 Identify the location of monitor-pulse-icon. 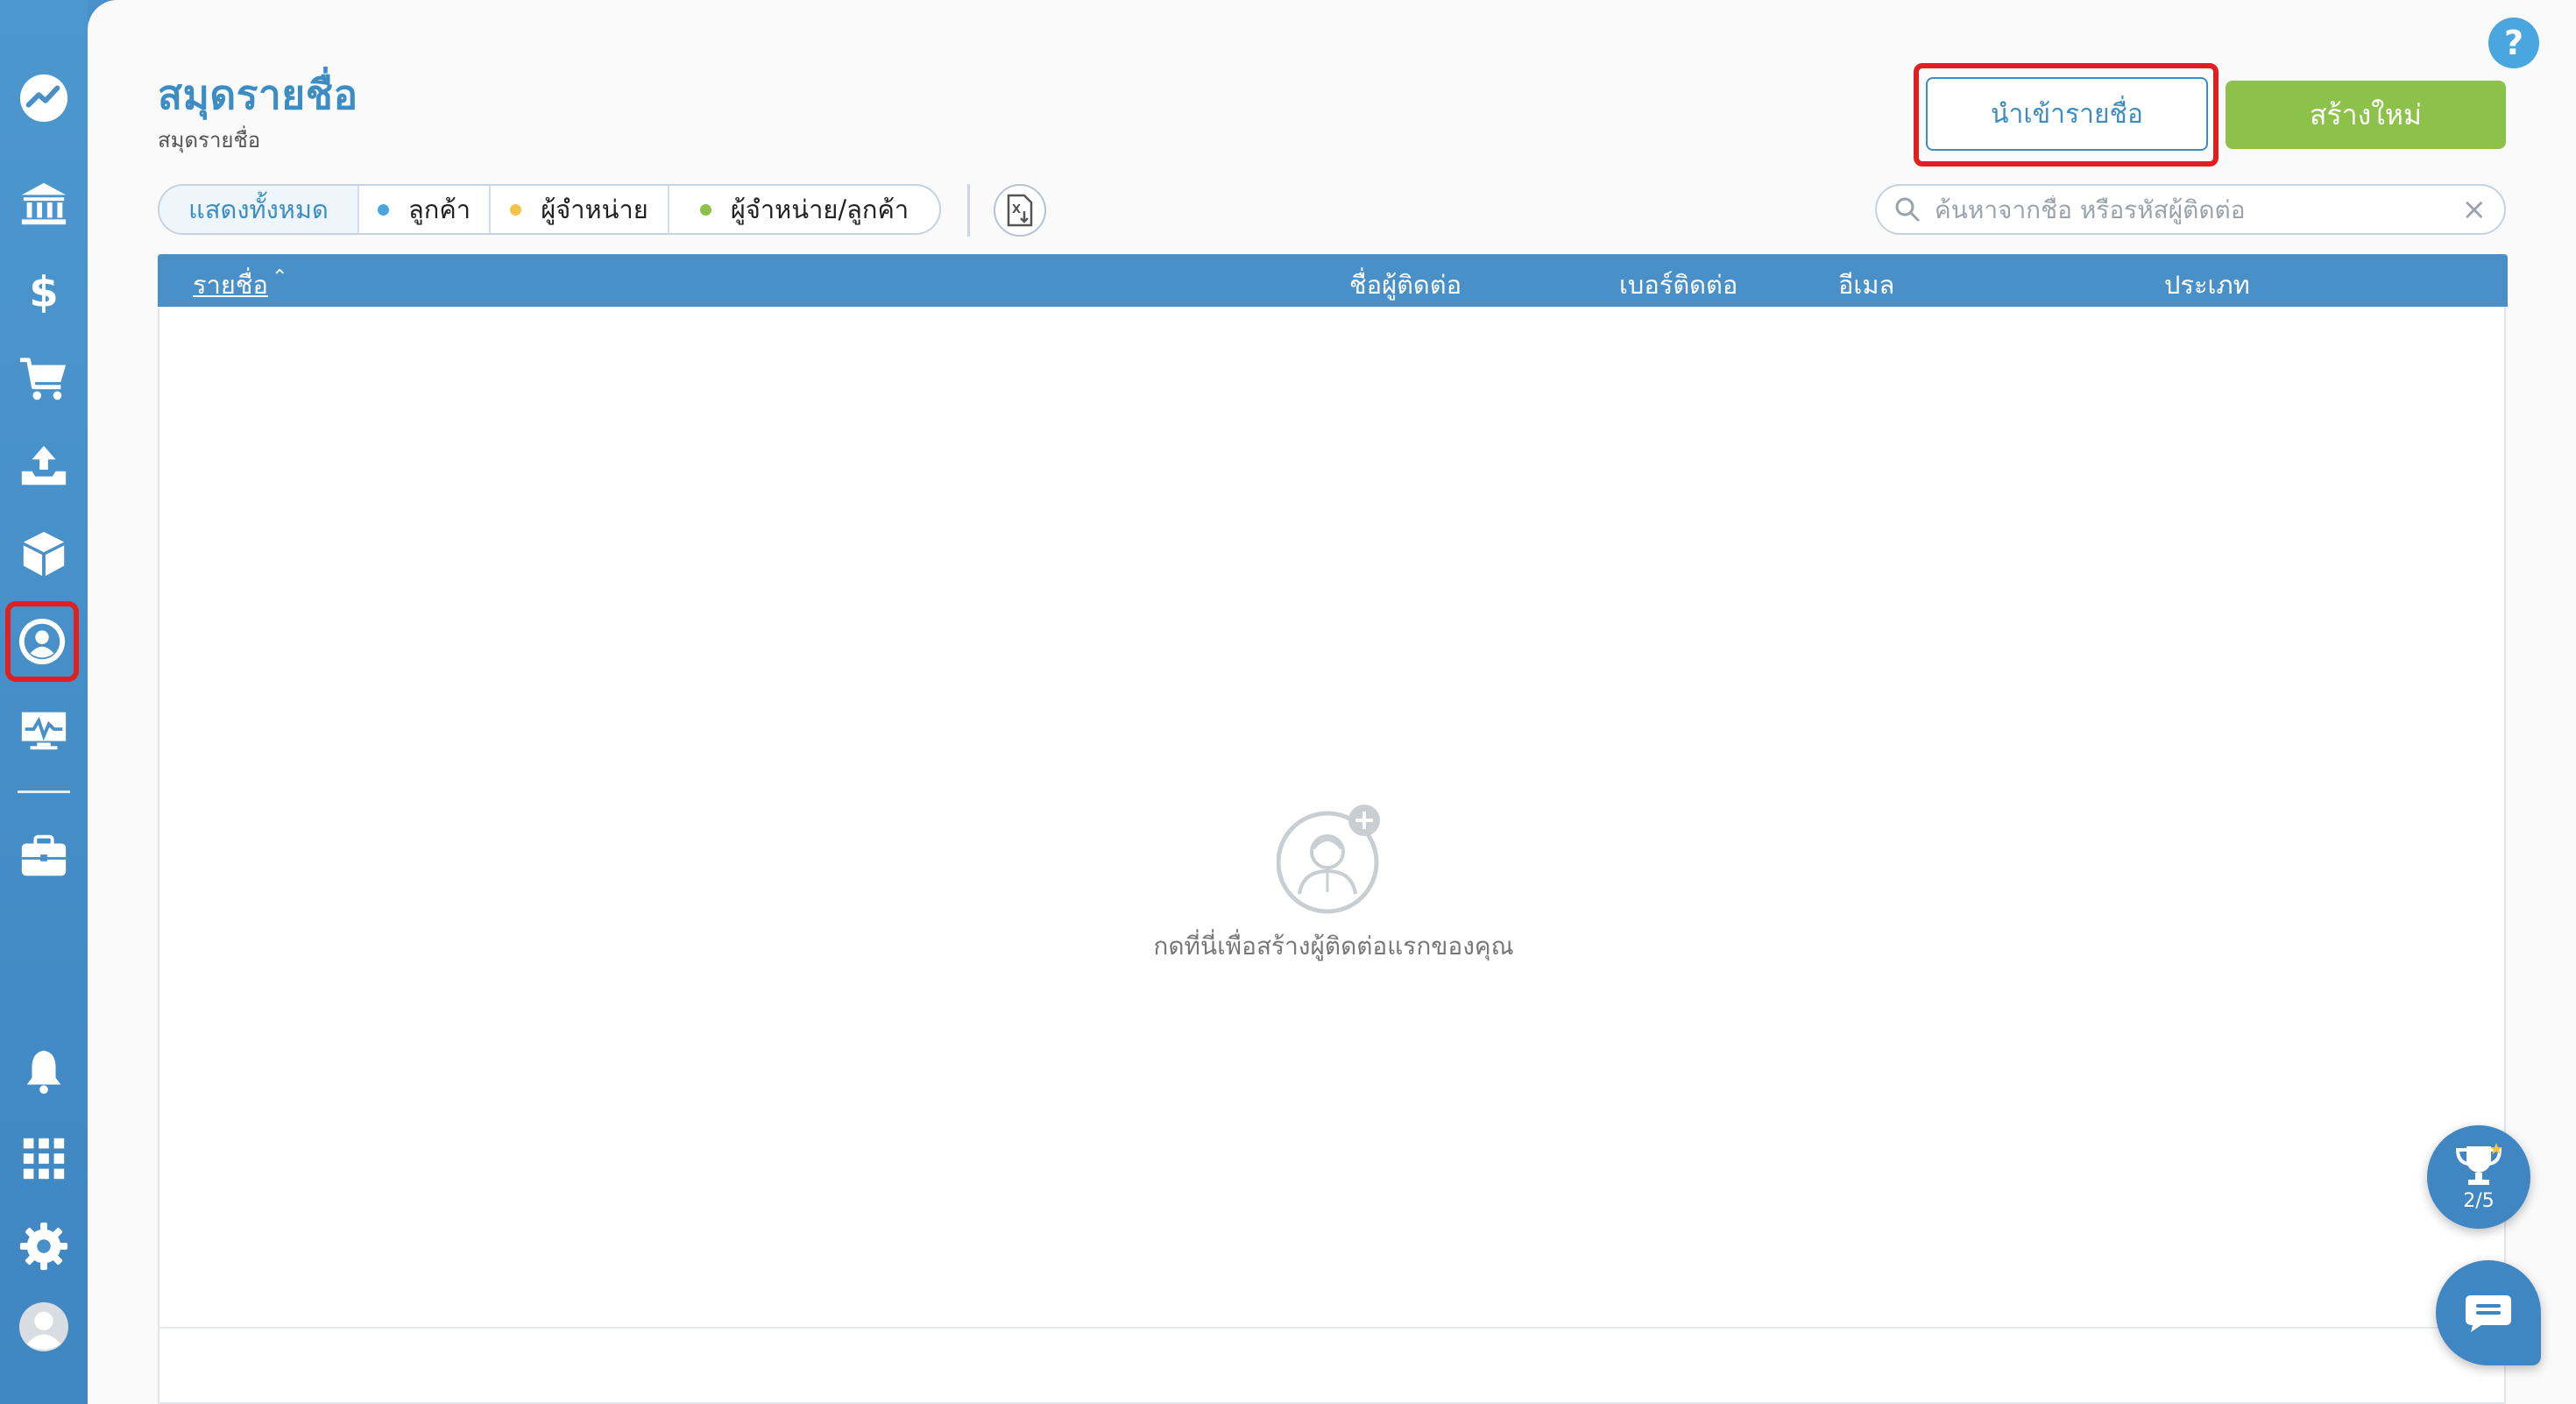
(44, 731).